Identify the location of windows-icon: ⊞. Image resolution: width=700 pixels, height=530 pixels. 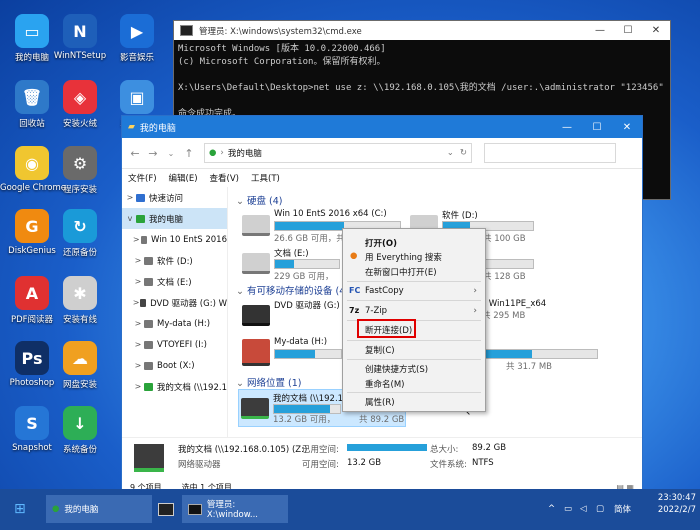
(20, 509).